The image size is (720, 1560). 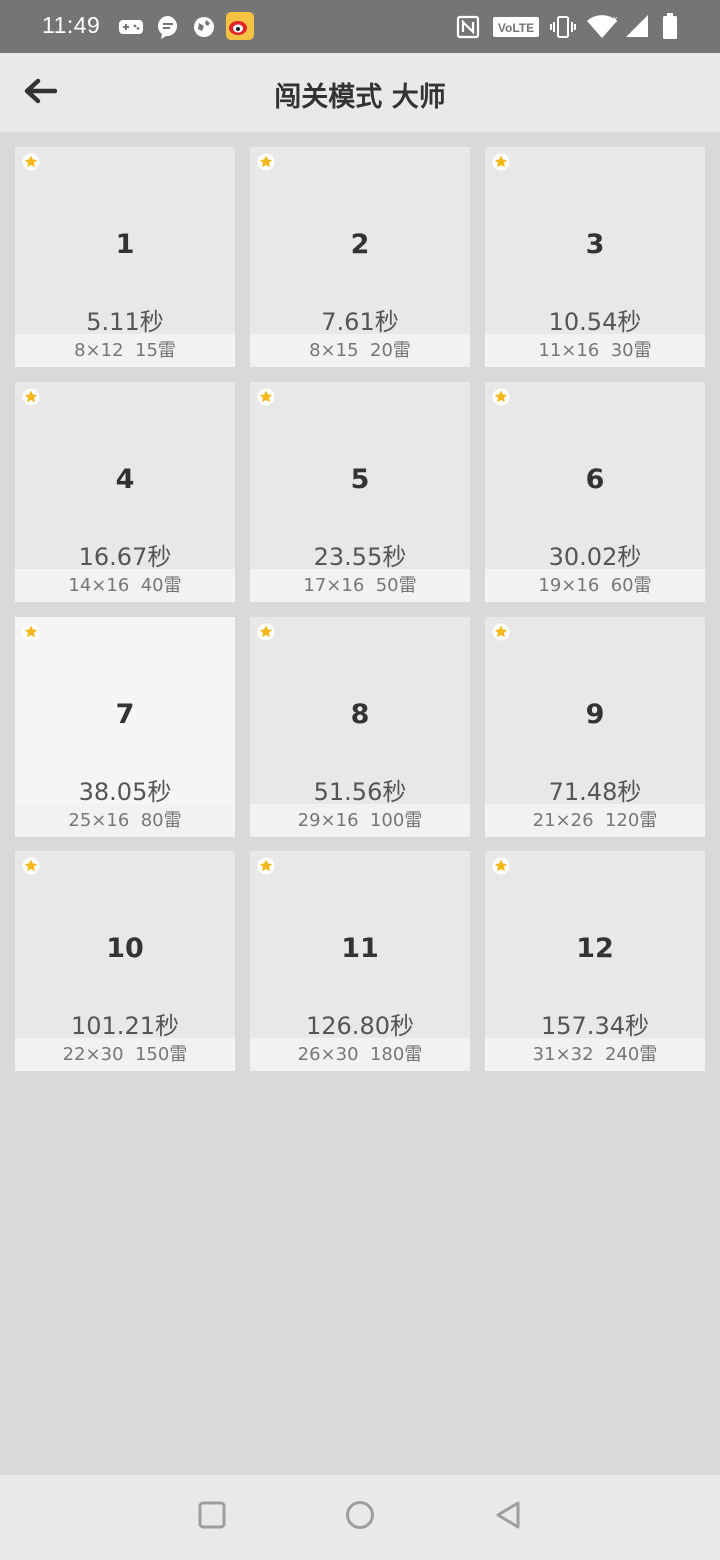 I want to click on mine-count: 50雷, so click(x=396, y=585).